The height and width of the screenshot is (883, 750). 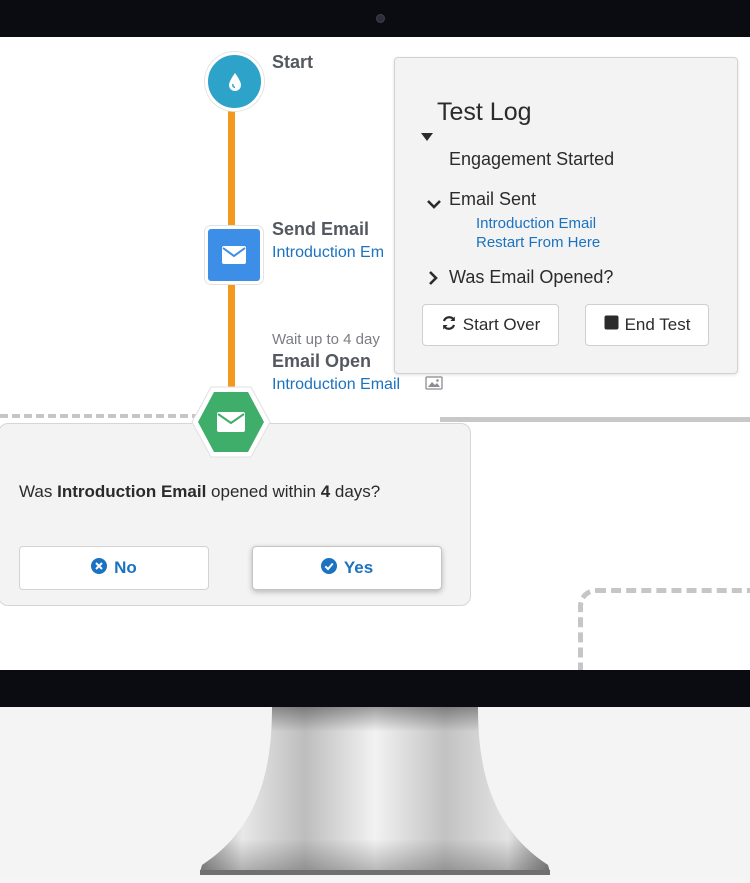 I want to click on send-email-link: Introduction Em, so click(x=328, y=253).